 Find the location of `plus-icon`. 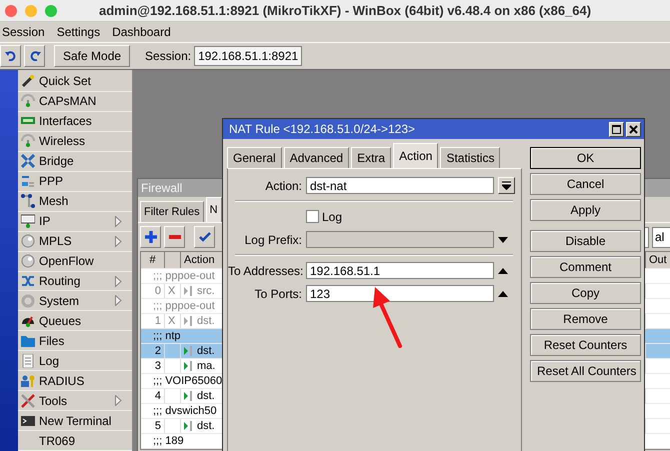

plus-icon is located at coordinates (150, 237).